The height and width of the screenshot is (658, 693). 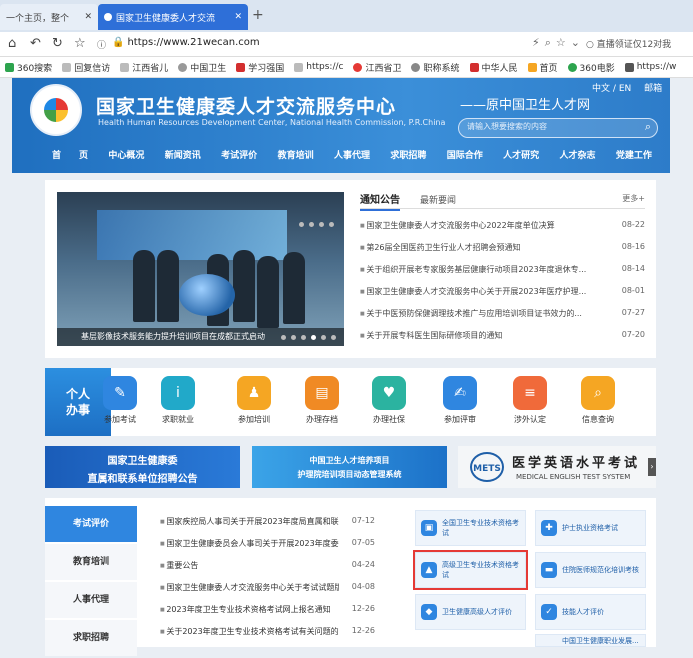 I want to click on url-field: 🔒 https://www.21wecan.com, so click(x=186, y=42).